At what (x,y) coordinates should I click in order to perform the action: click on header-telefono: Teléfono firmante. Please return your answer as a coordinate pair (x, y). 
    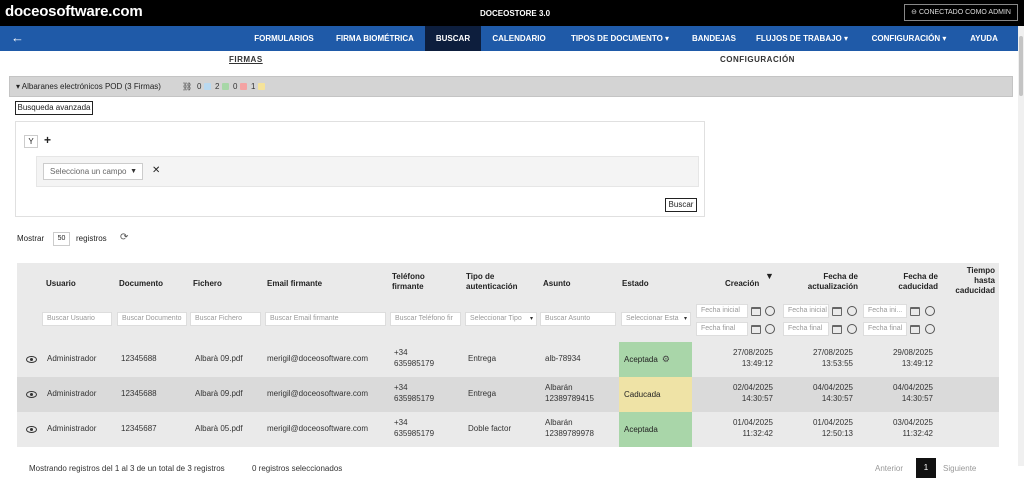
    Looking at the image, I should click on (422, 282).